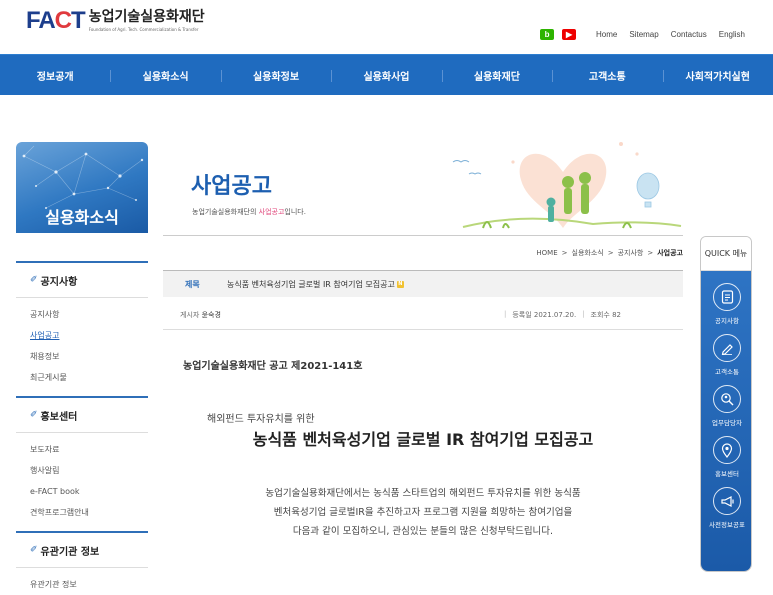  Describe the element at coordinates (82, 335) in the screenshot. I see `side-item-business-notice: 사업공고` at that location.